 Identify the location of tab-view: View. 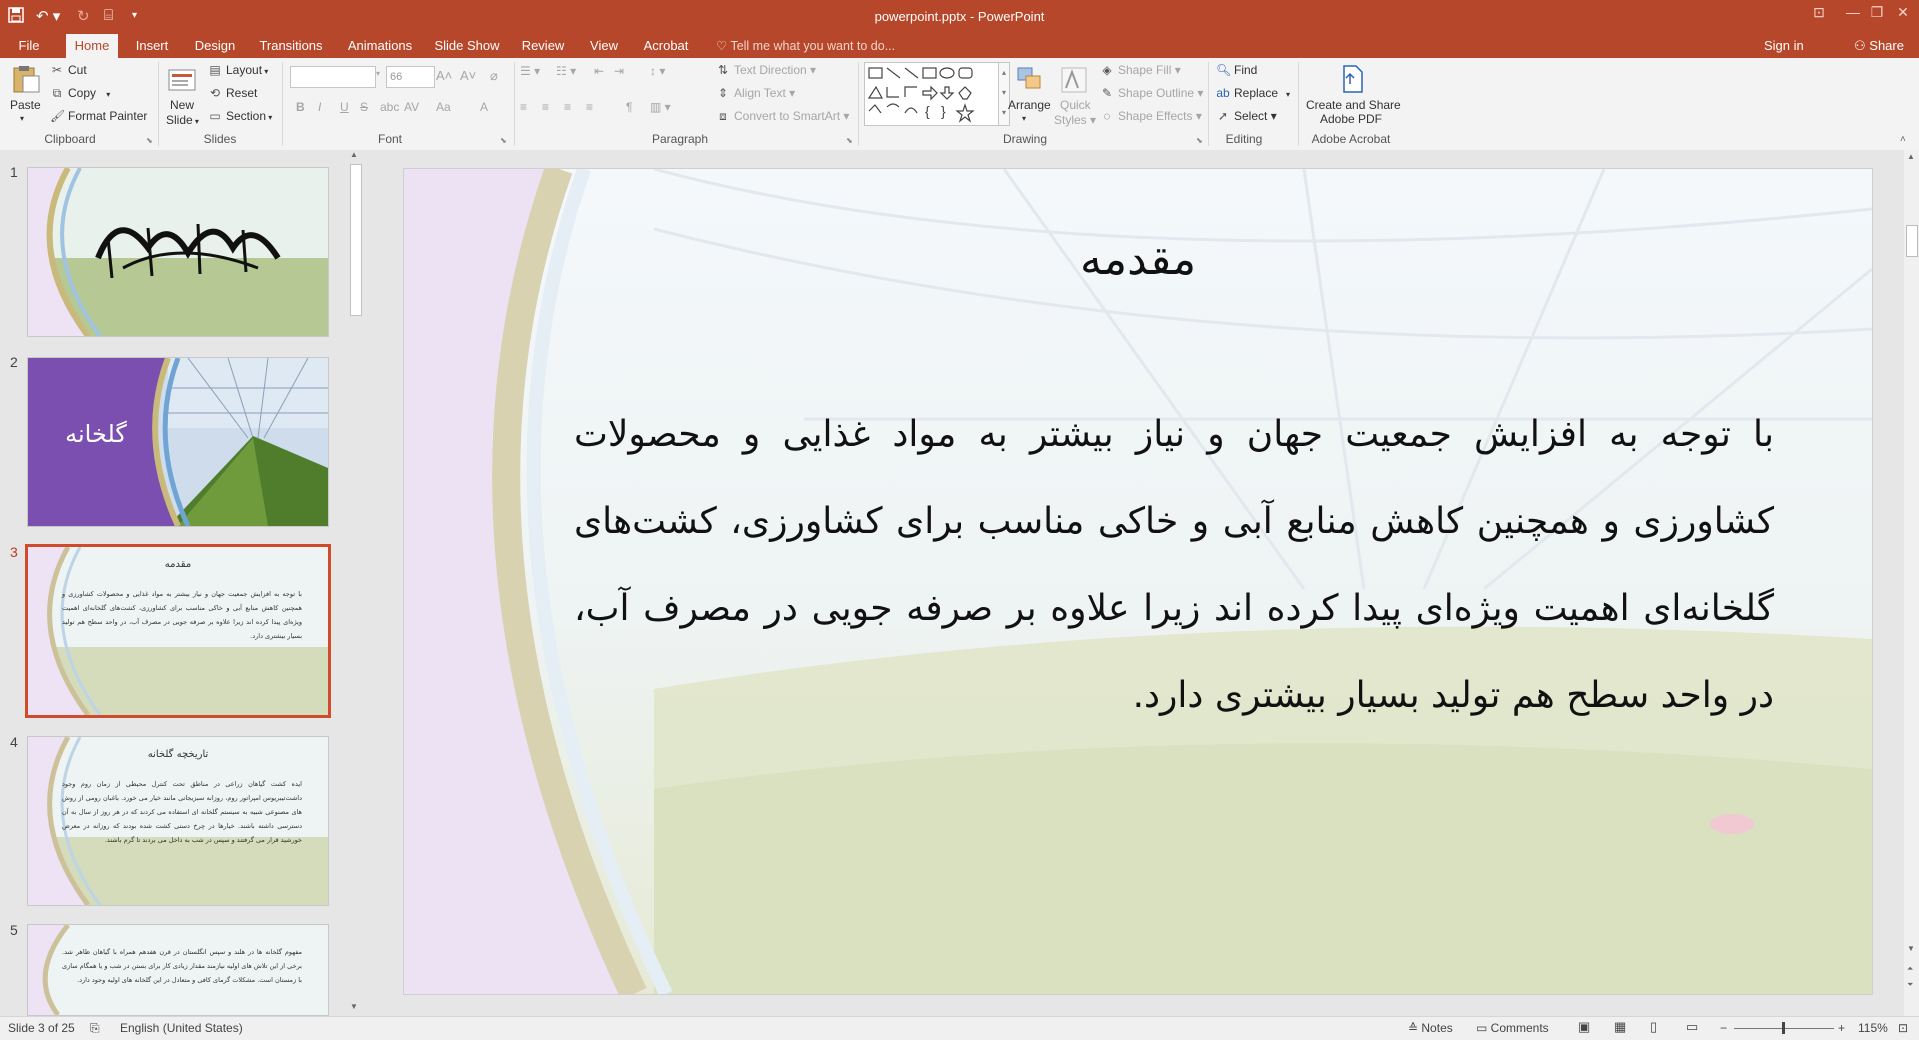
(604, 46).